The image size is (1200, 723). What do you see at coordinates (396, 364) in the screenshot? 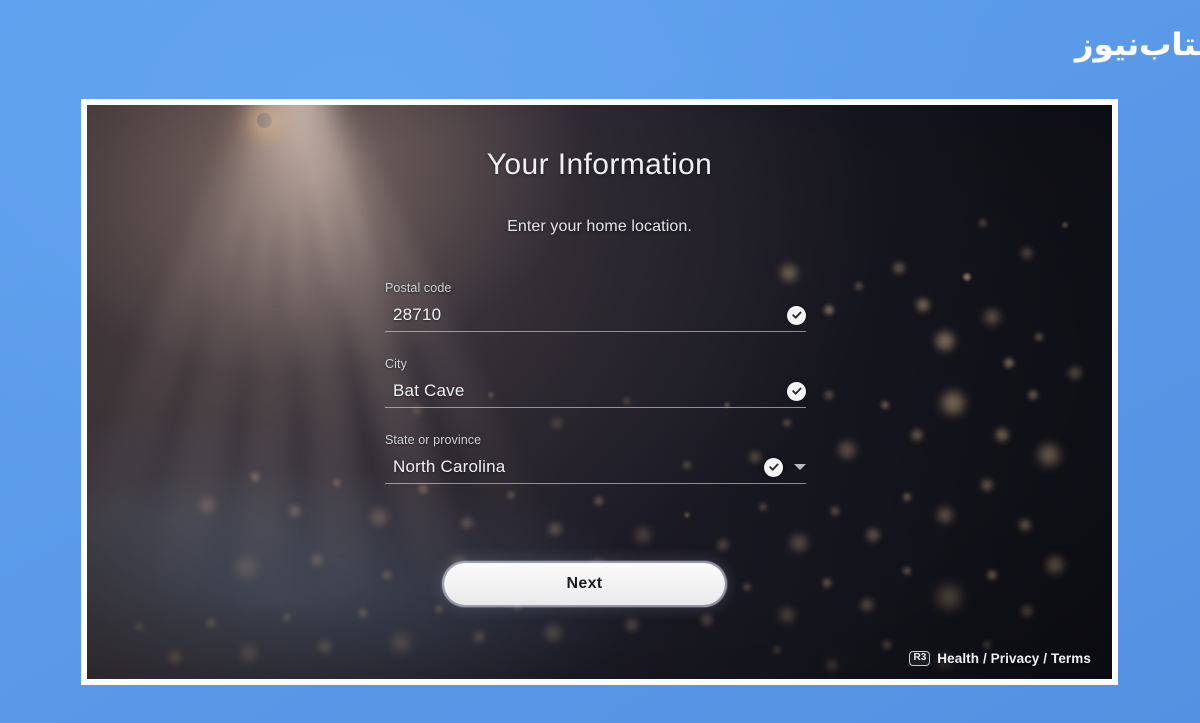
I see `field-label: City` at bounding box center [396, 364].